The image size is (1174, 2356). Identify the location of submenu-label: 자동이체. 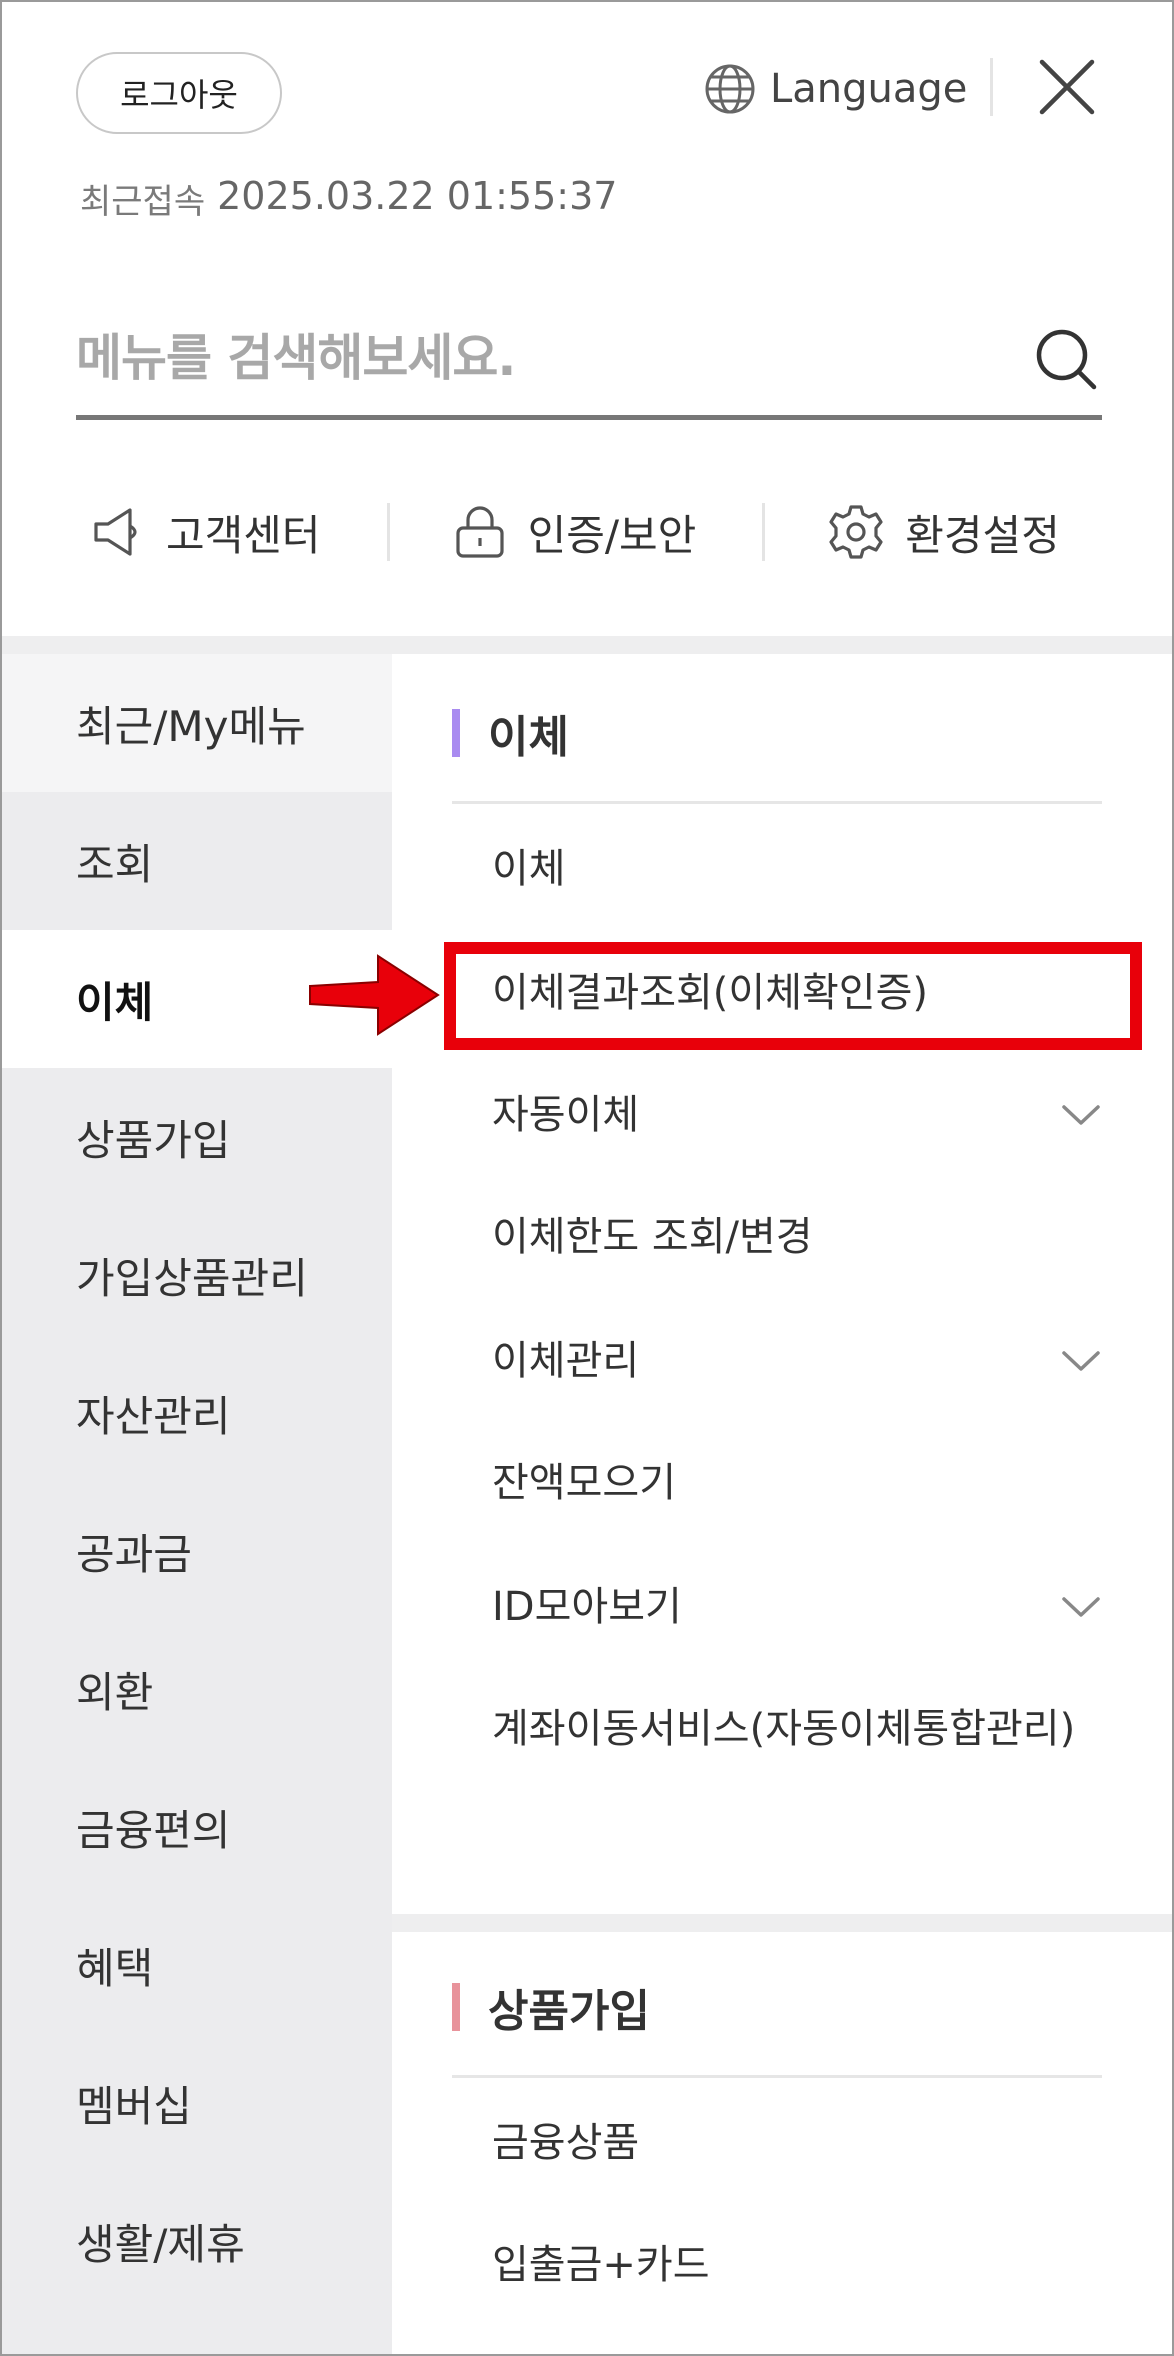
(566, 1115).